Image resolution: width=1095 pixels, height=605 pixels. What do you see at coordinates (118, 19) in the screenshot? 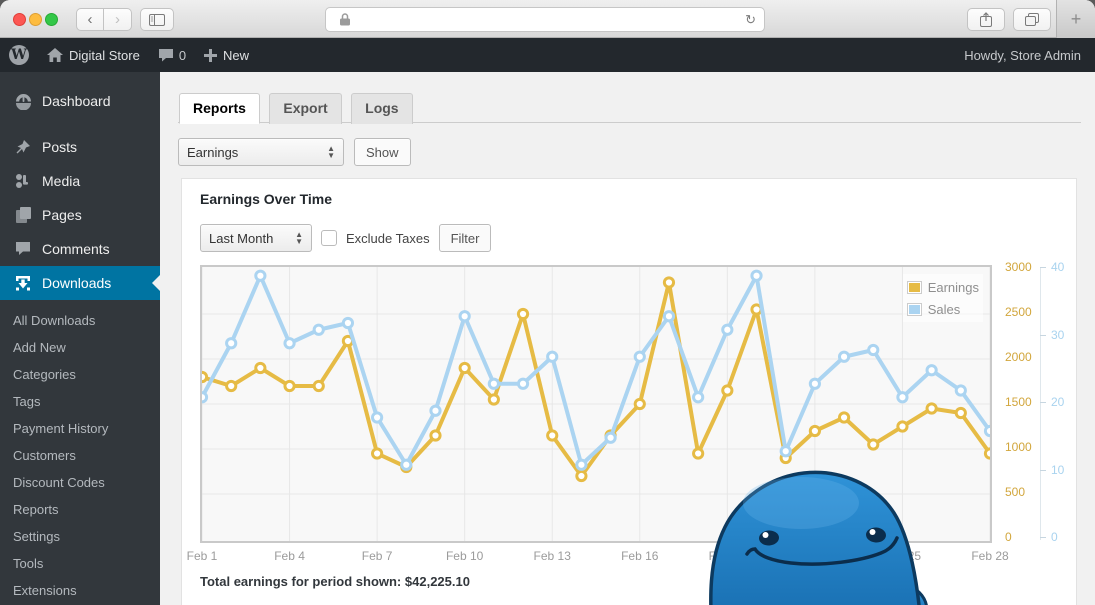
I see `forward-button: ›` at bounding box center [118, 19].